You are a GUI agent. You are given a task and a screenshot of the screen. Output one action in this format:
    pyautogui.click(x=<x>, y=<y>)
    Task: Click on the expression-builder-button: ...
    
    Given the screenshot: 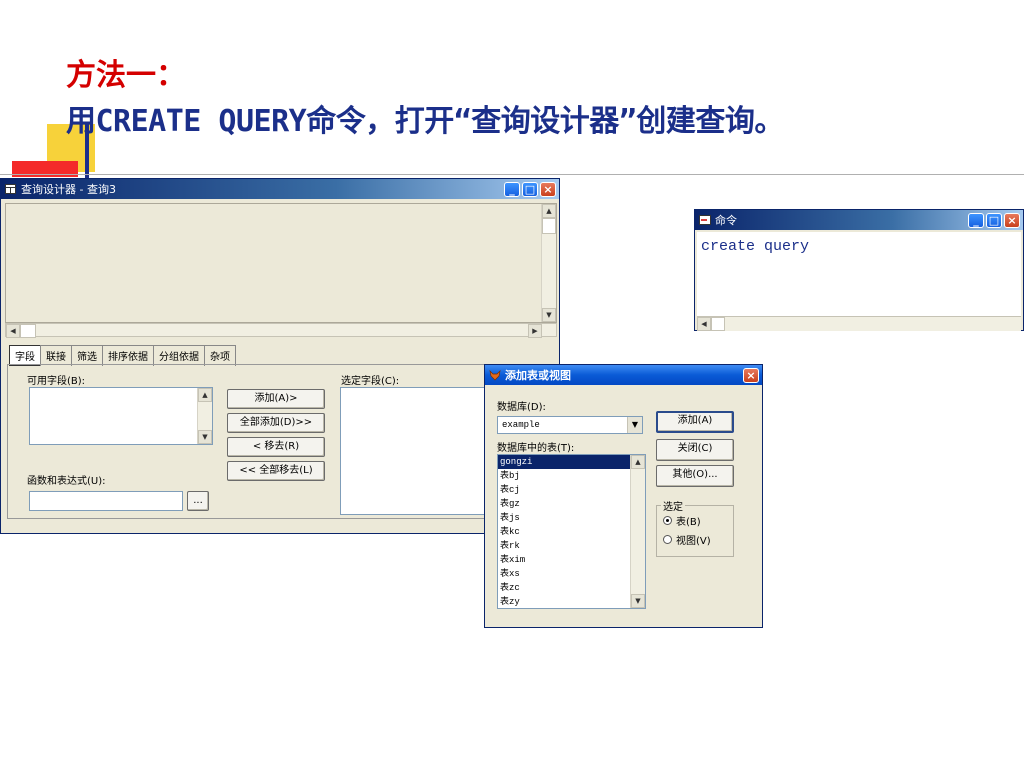 What is the action you would take?
    pyautogui.click(x=198, y=501)
    